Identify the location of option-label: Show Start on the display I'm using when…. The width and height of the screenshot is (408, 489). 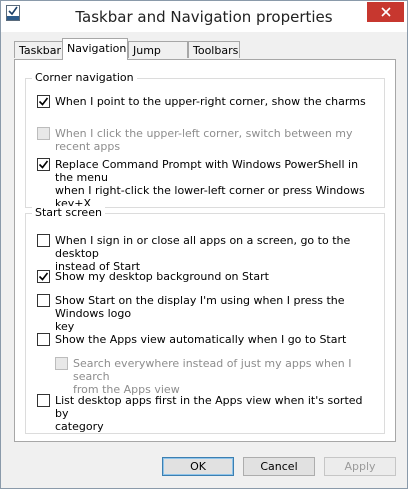
(216, 313).